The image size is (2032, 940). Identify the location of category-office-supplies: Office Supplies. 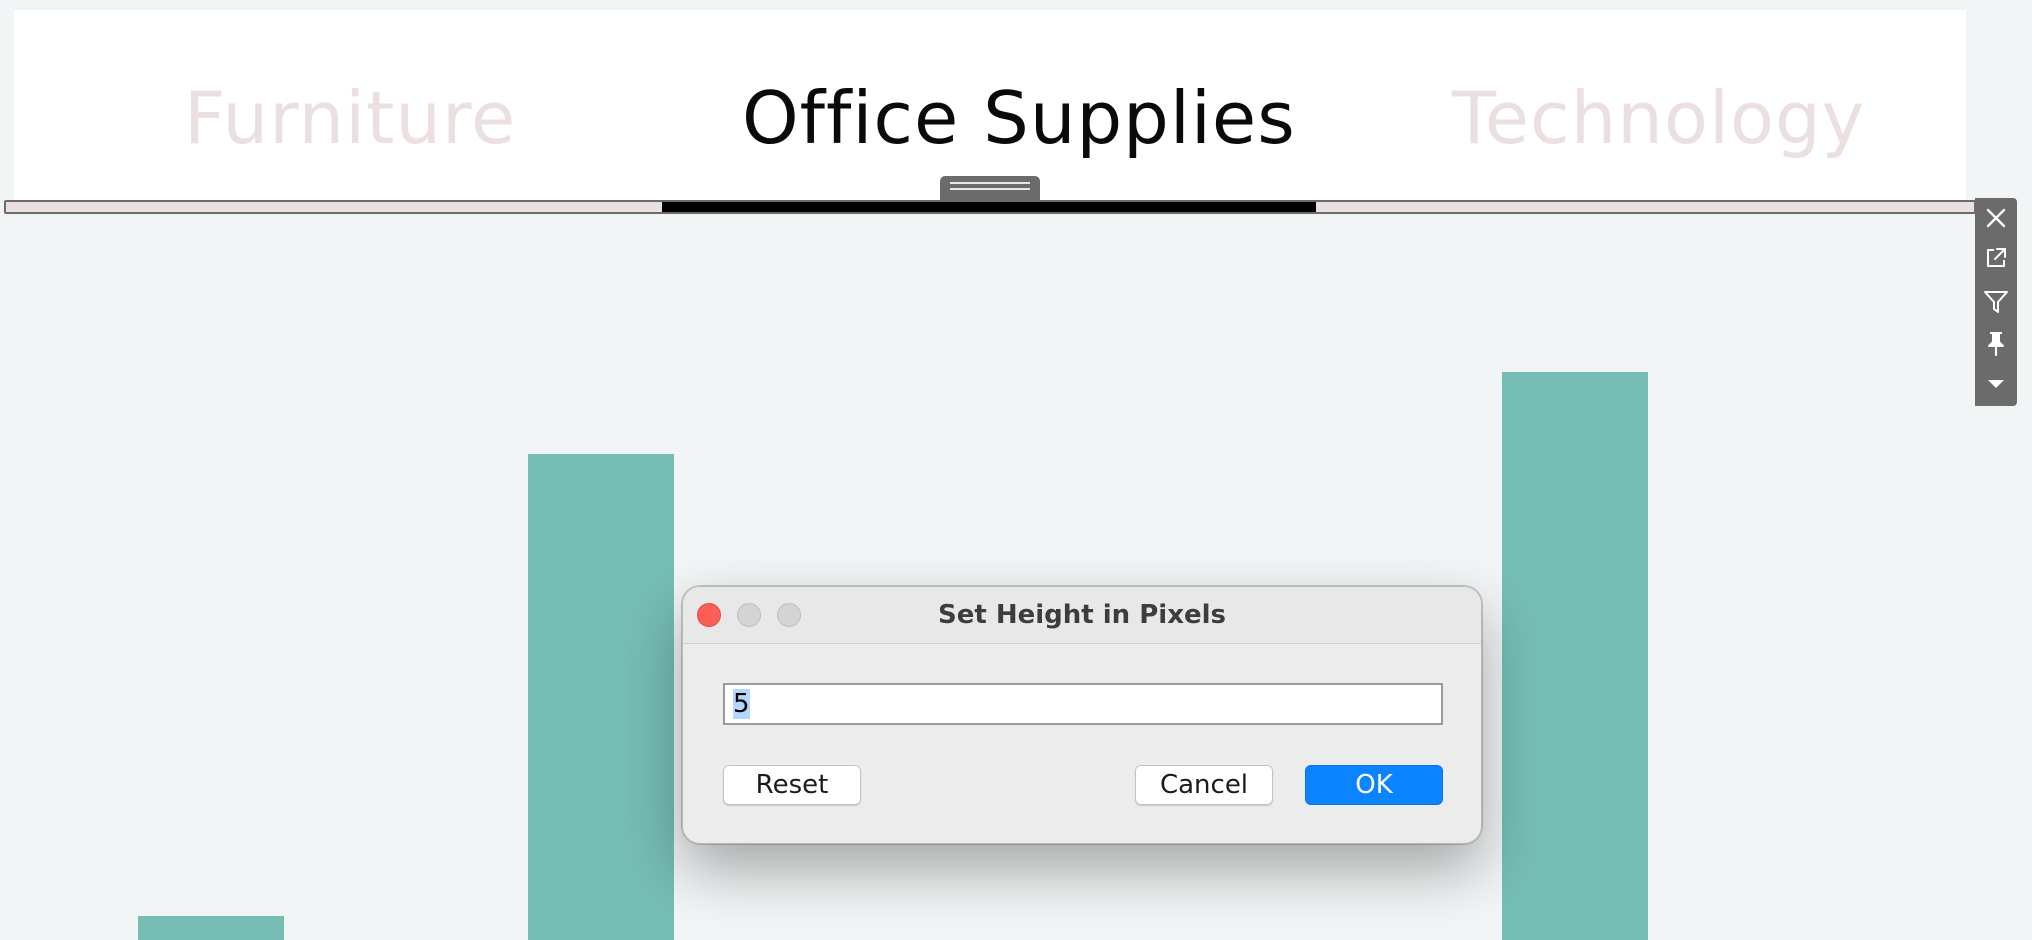
(1019, 118).